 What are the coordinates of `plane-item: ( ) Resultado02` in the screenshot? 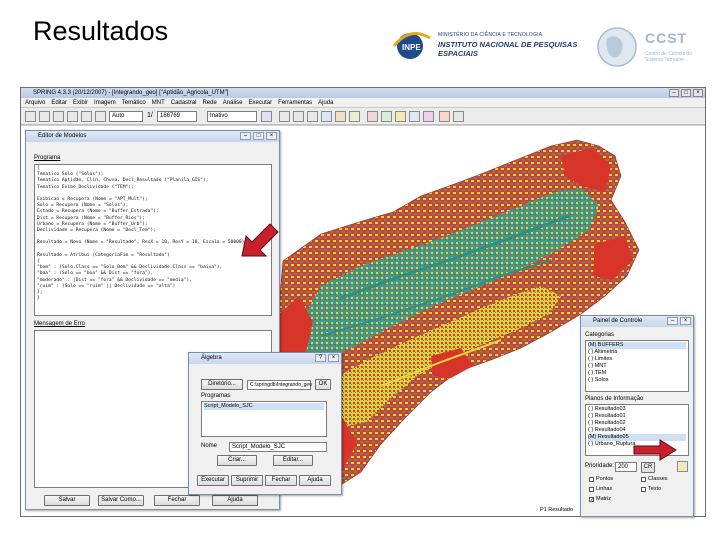 It's located at (637, 423).